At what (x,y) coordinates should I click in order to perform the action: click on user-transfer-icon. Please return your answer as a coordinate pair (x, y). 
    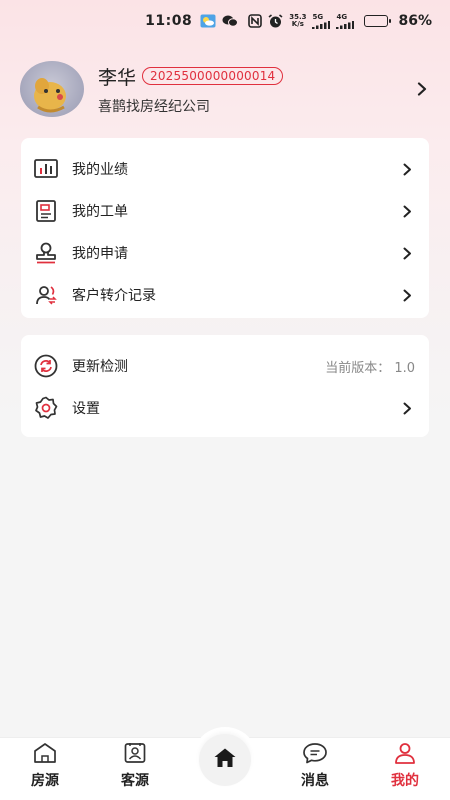
    Looking at the image, I should click on (46, 295).